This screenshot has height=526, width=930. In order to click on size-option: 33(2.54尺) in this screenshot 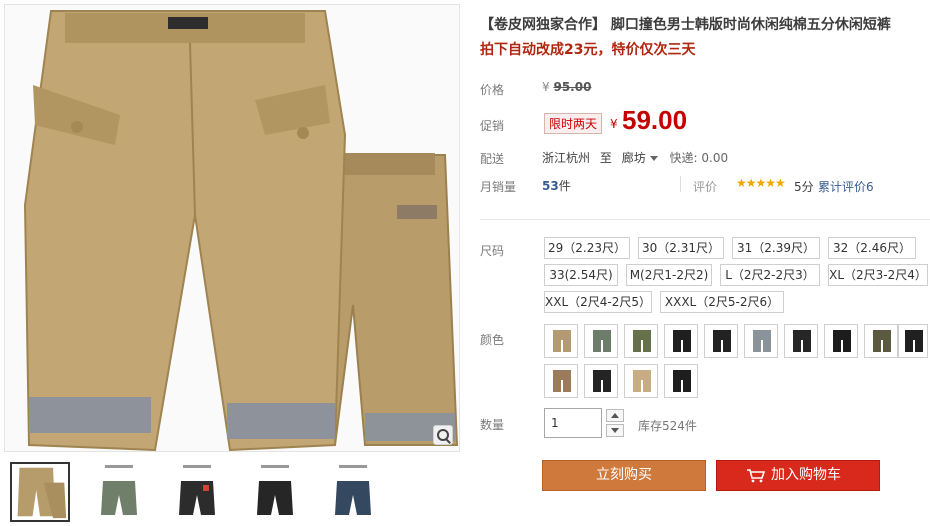, I will do `click(581, 275)`.